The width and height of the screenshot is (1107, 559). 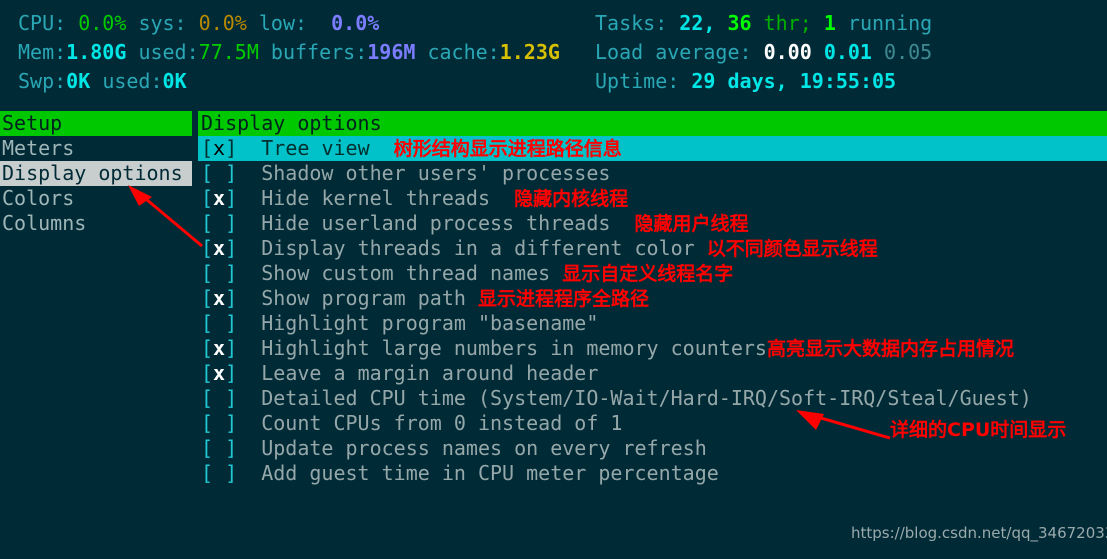 I want to click on tasks-running-label: running, so click(x=890, y=23).